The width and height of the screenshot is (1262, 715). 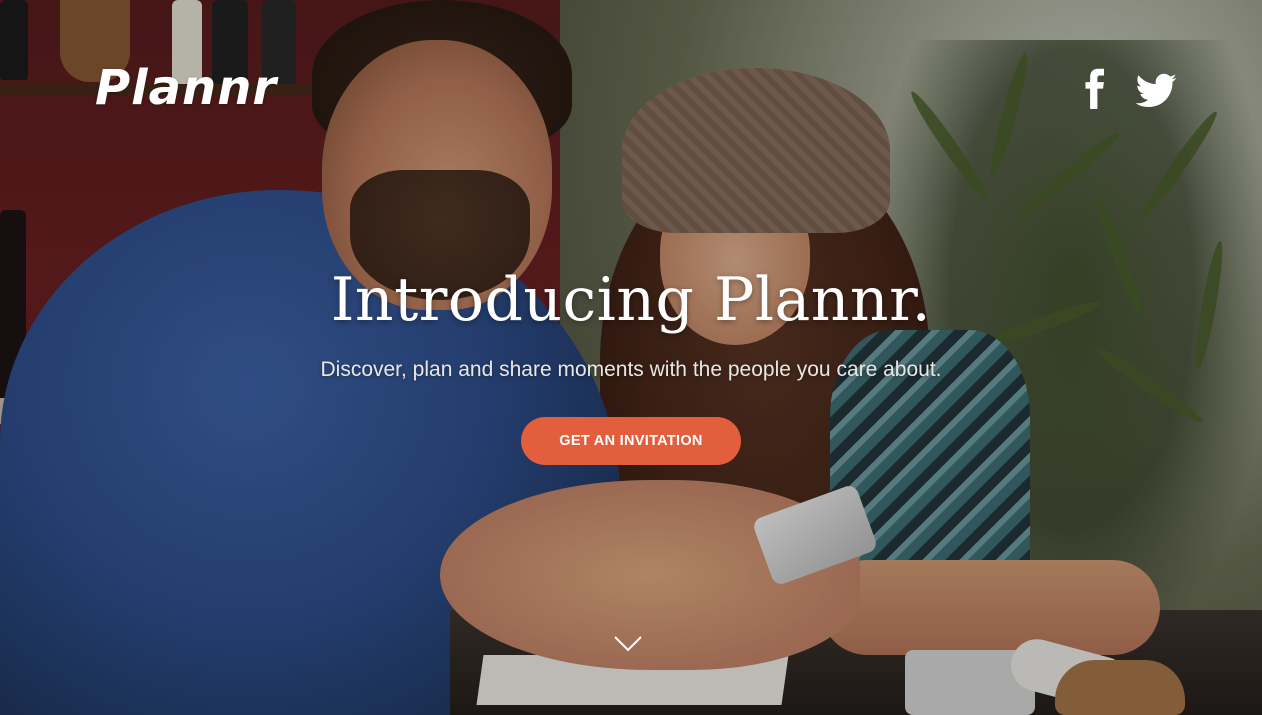 I want to click on get-invitation-button: GET AN INVITATION, so click(x=631, y=441).